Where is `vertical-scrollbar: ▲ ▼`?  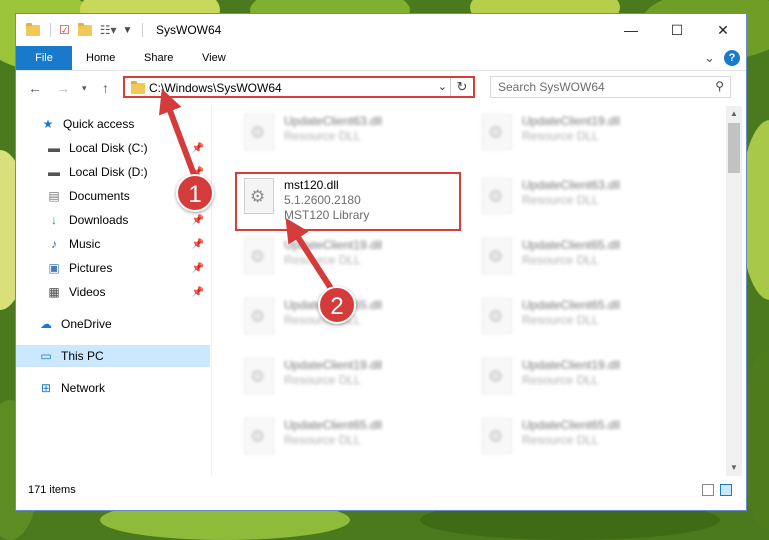
vertical-scrollbar: ▲ ▼ is located at coordinates (734, 291).